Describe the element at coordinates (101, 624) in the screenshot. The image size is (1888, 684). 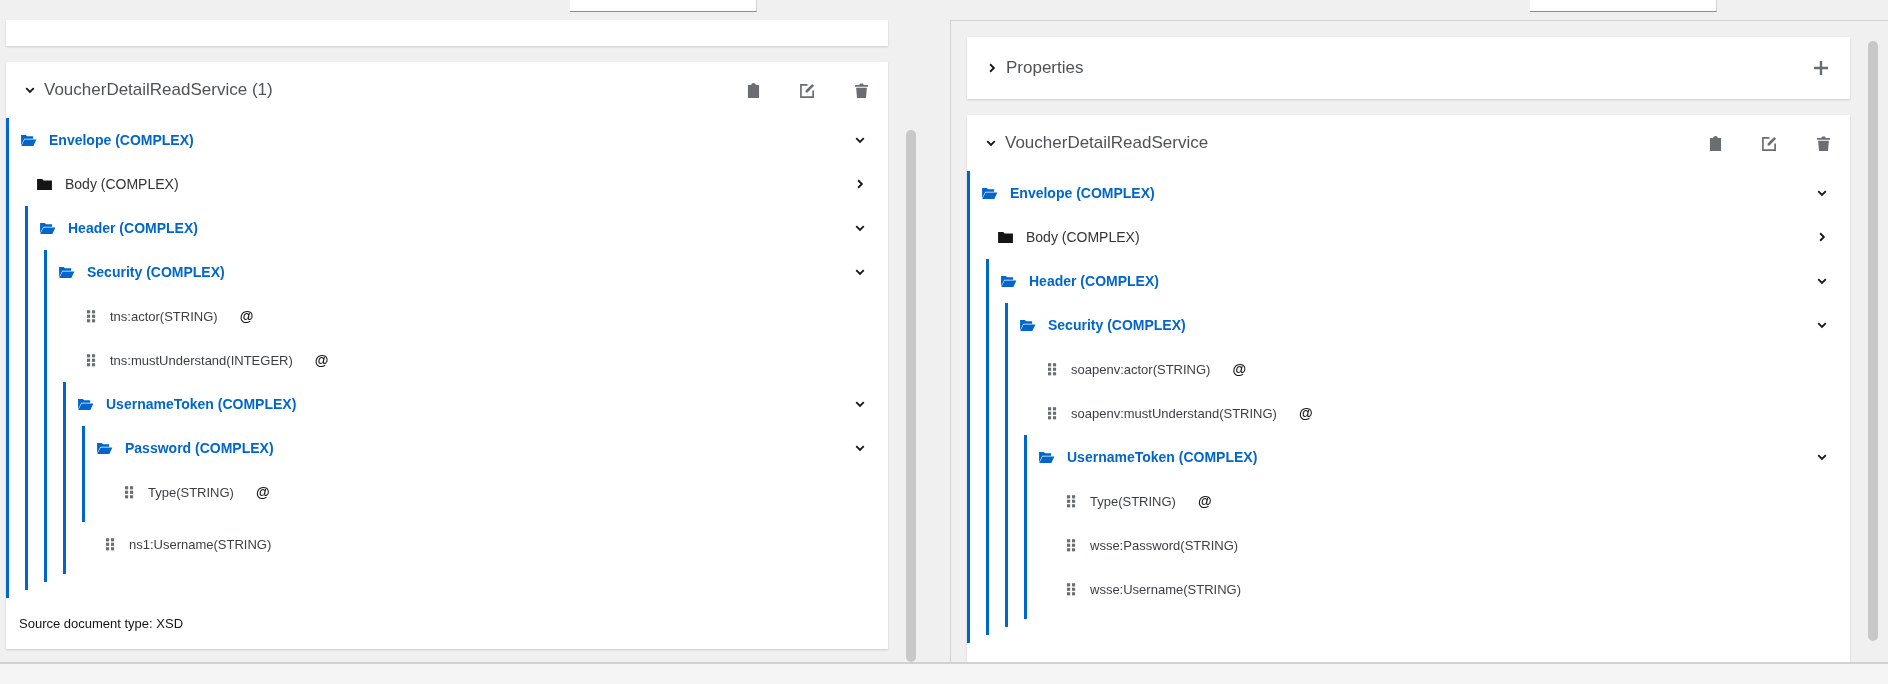
I see `document-type-label: Source document type: XSD` at that location.